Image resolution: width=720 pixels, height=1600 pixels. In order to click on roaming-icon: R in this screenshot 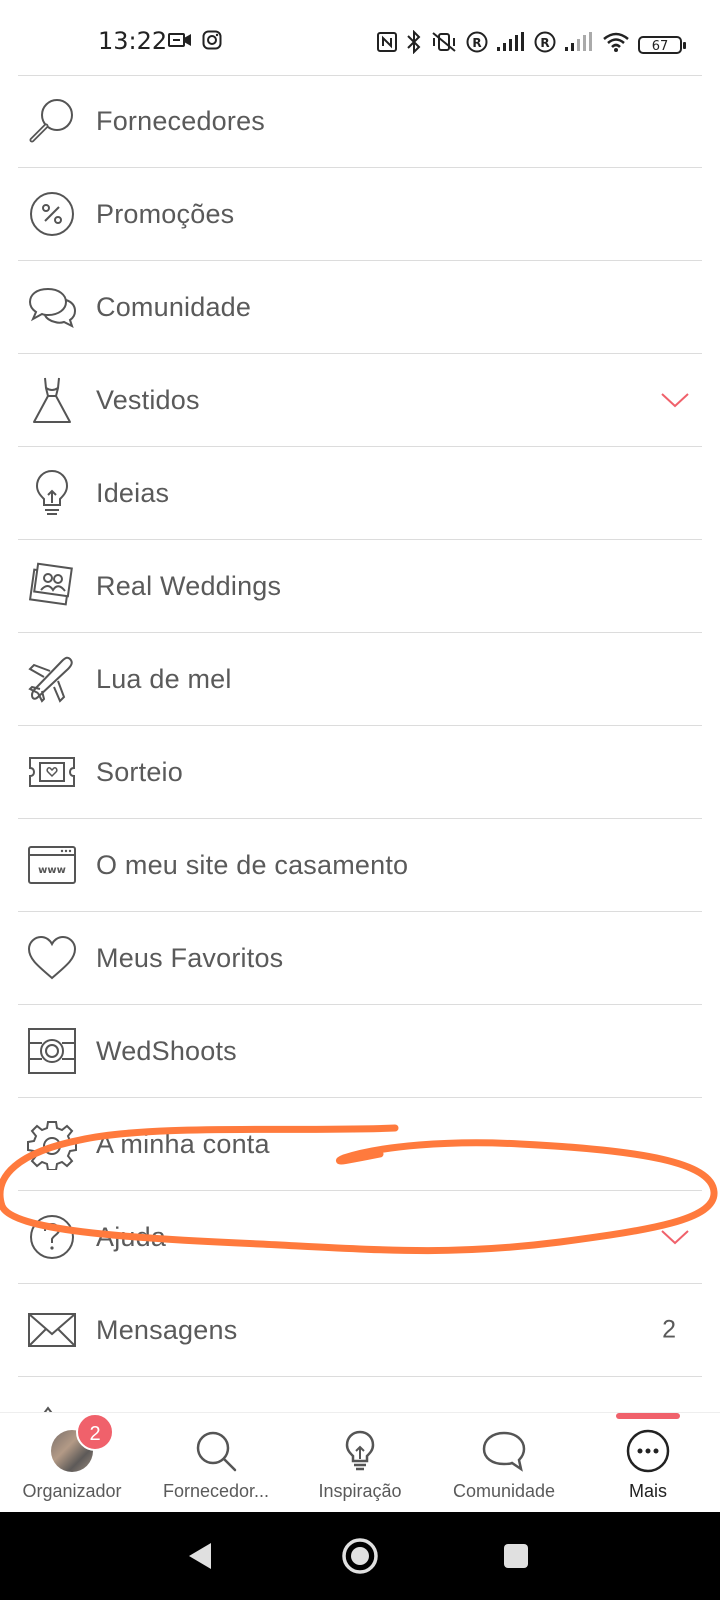, I will do `click(477, 44)`.